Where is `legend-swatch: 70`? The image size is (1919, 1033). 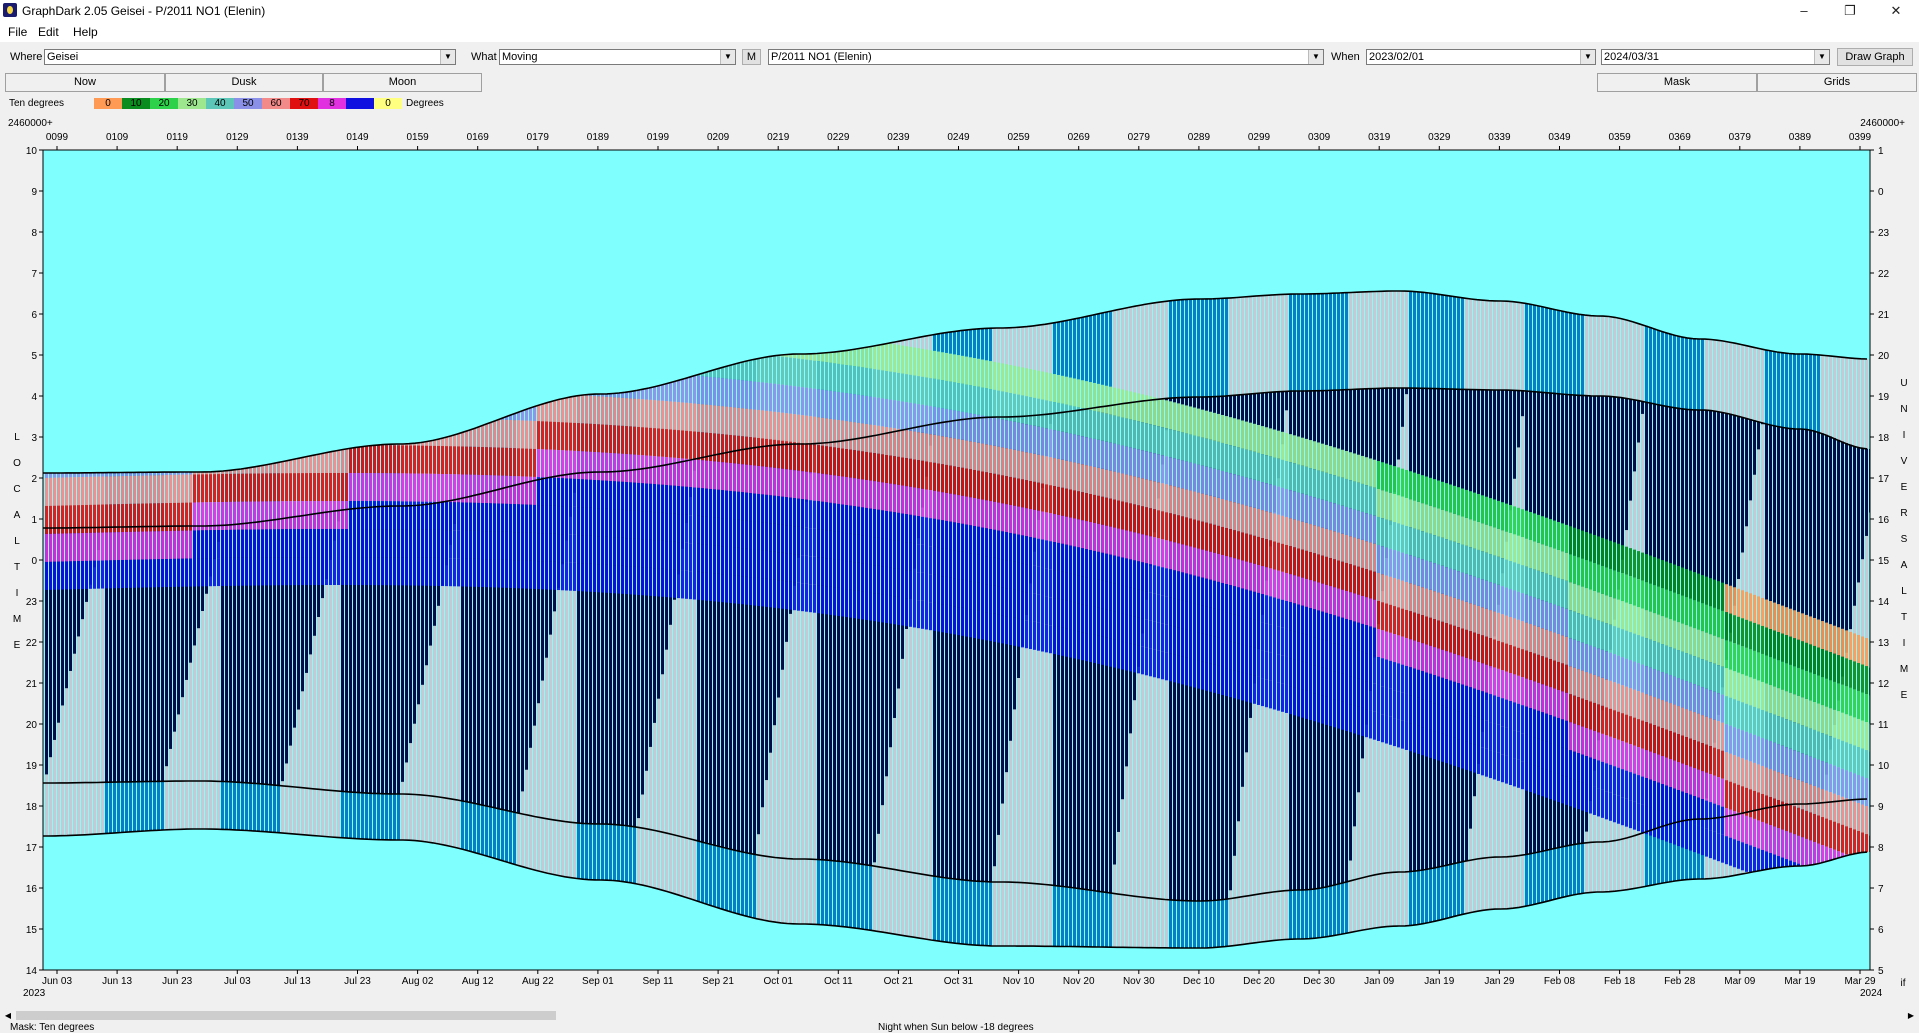 legend-swatch: 70 is located at coordinates (304, 103).